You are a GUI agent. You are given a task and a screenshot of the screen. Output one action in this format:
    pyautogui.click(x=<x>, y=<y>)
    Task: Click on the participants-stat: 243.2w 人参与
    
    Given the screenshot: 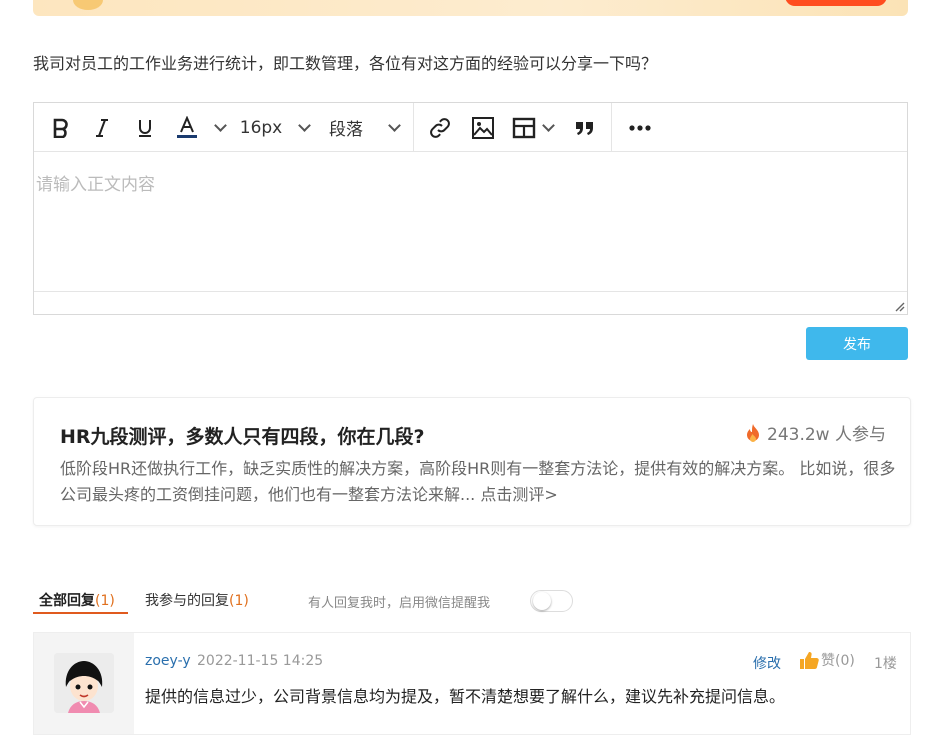 What is the action you would take?
    pyautogui.click(x=815, y=432)
    